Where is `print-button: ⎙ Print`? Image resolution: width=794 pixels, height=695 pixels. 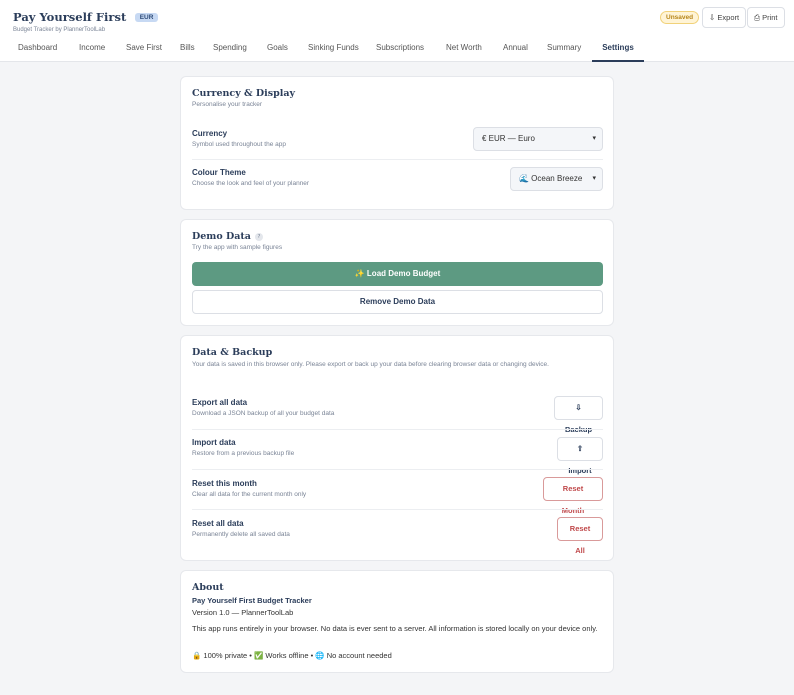
print-button: ⎙ Print is located at coordinates (766, 17).